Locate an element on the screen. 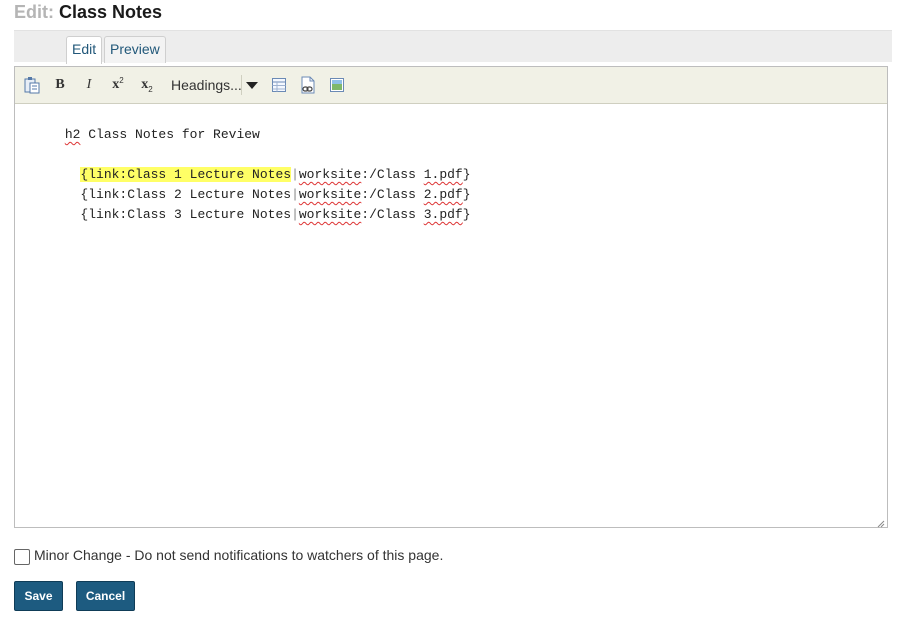 Image resolution: width=898 pixels, height=622 pixels. editor-line: h2 Class Notes for Review is located at coordinates (139, 125).